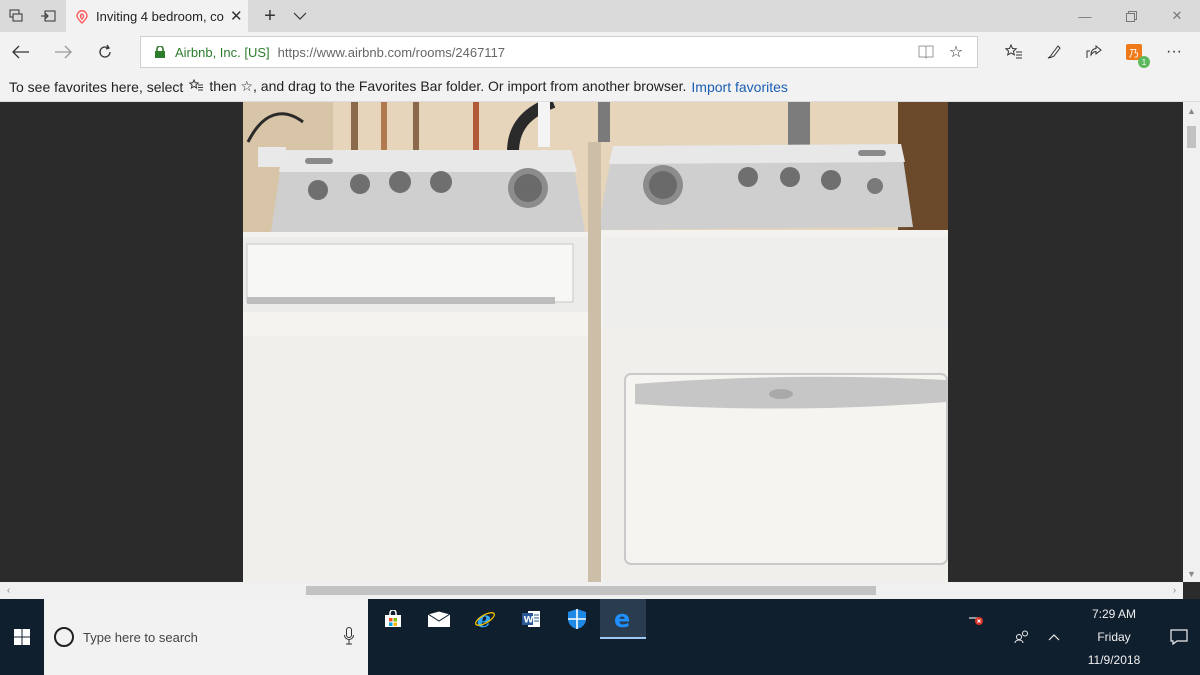 This screenshot has width=1200, height=675. Describe the element at coordinates (64, 637) in the screenshot. I see `cortana-icon` at that location.